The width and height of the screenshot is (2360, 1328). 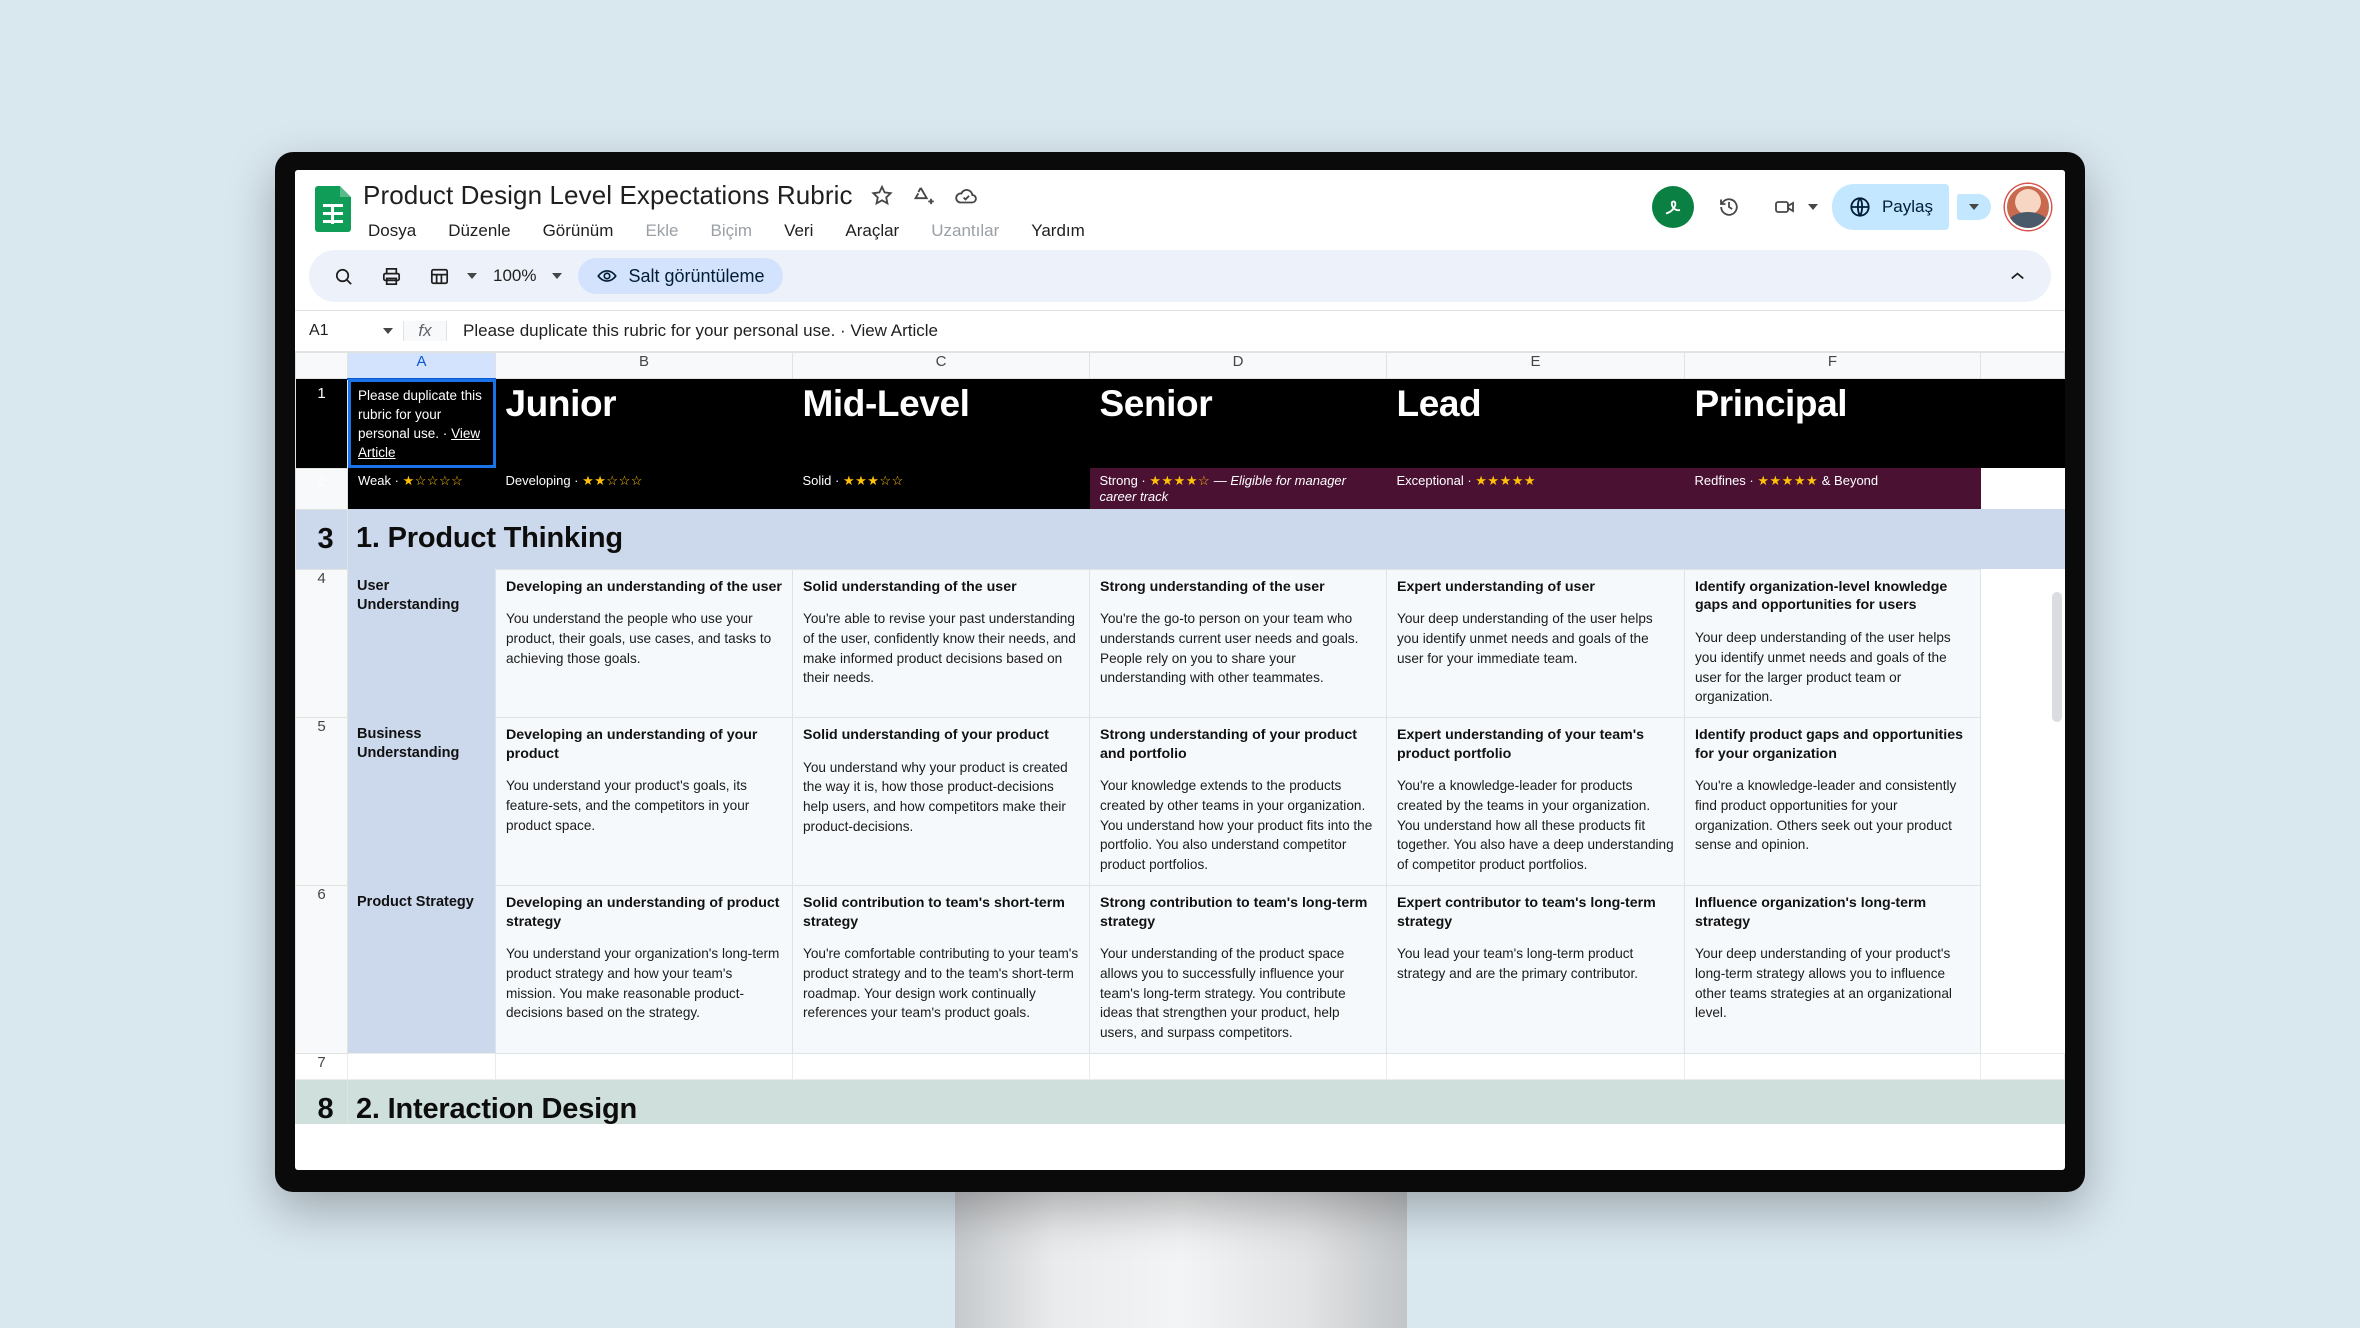 What do you see at coordinates (321, 801) in the screenshot?
I see `row-header-5: 5` at bounding box center [321, 801].